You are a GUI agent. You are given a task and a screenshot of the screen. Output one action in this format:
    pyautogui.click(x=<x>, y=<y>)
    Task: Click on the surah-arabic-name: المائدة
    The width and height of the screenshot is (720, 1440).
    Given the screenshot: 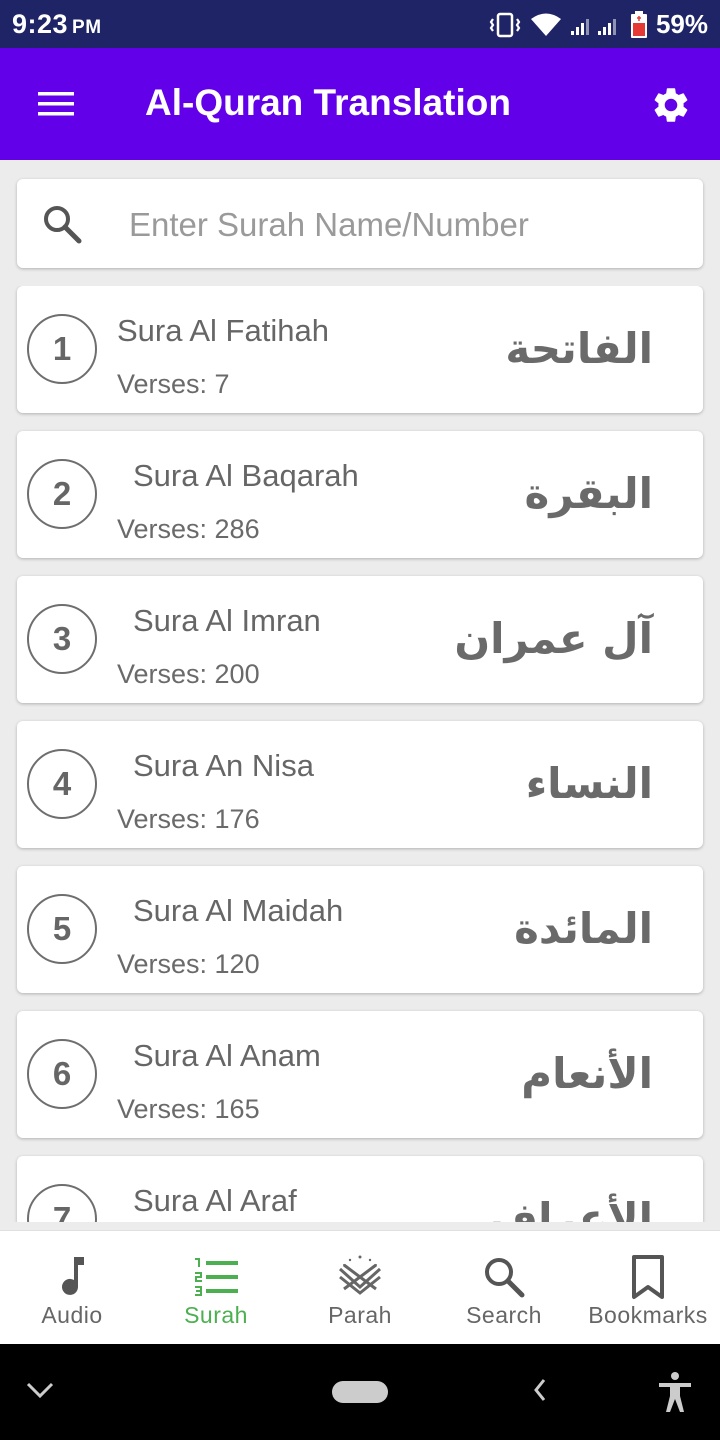 What is the action you would take?
    pyautogui.click(x=583, y=928)
    